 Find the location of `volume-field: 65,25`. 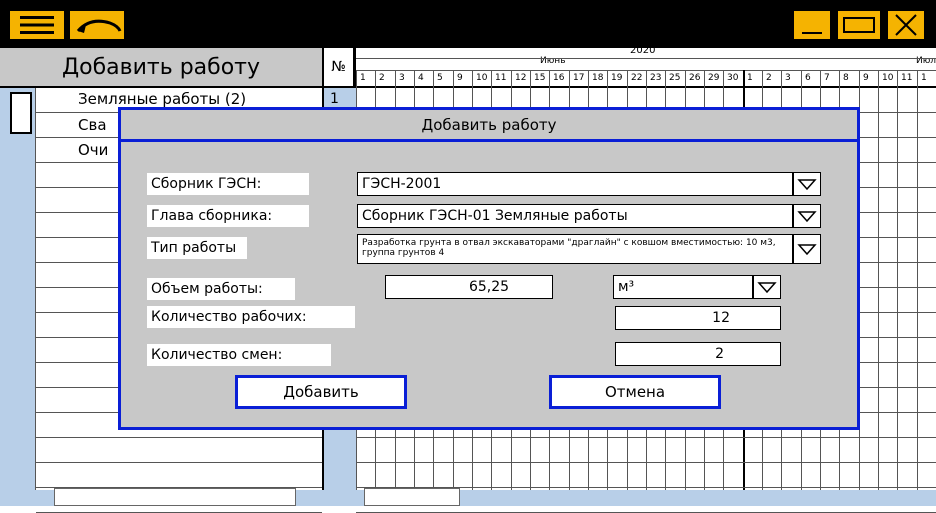

volume-field: 65,25 is located at coordinates (469, 287).